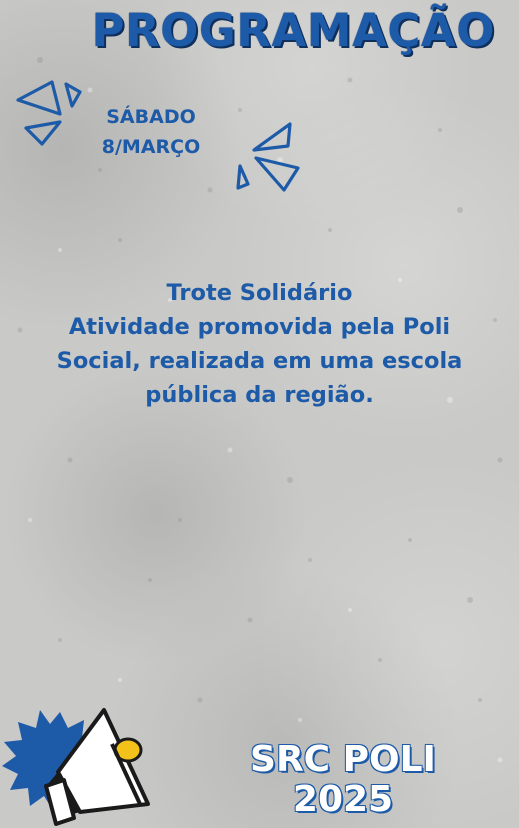 This screenshot has width=519, height=828. Describe the element at coordinates (259, 395) in the screenshot. I see `description-line: pública da região.` at that location.